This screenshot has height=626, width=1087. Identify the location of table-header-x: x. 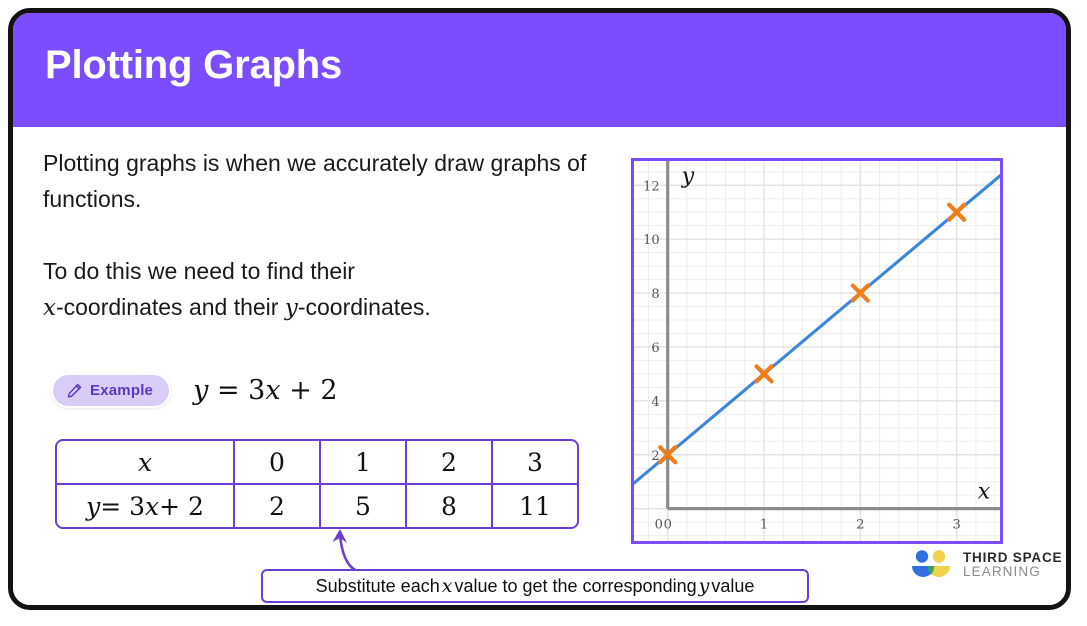
(146, 463).